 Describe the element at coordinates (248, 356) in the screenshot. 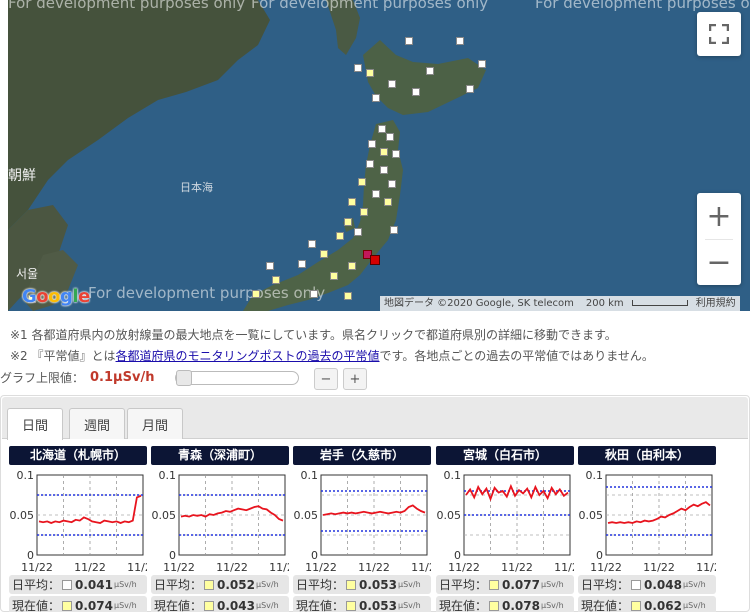

I see `normal-value-link: 各都道府県のモニタリングポストの過去の平常値` at that location.